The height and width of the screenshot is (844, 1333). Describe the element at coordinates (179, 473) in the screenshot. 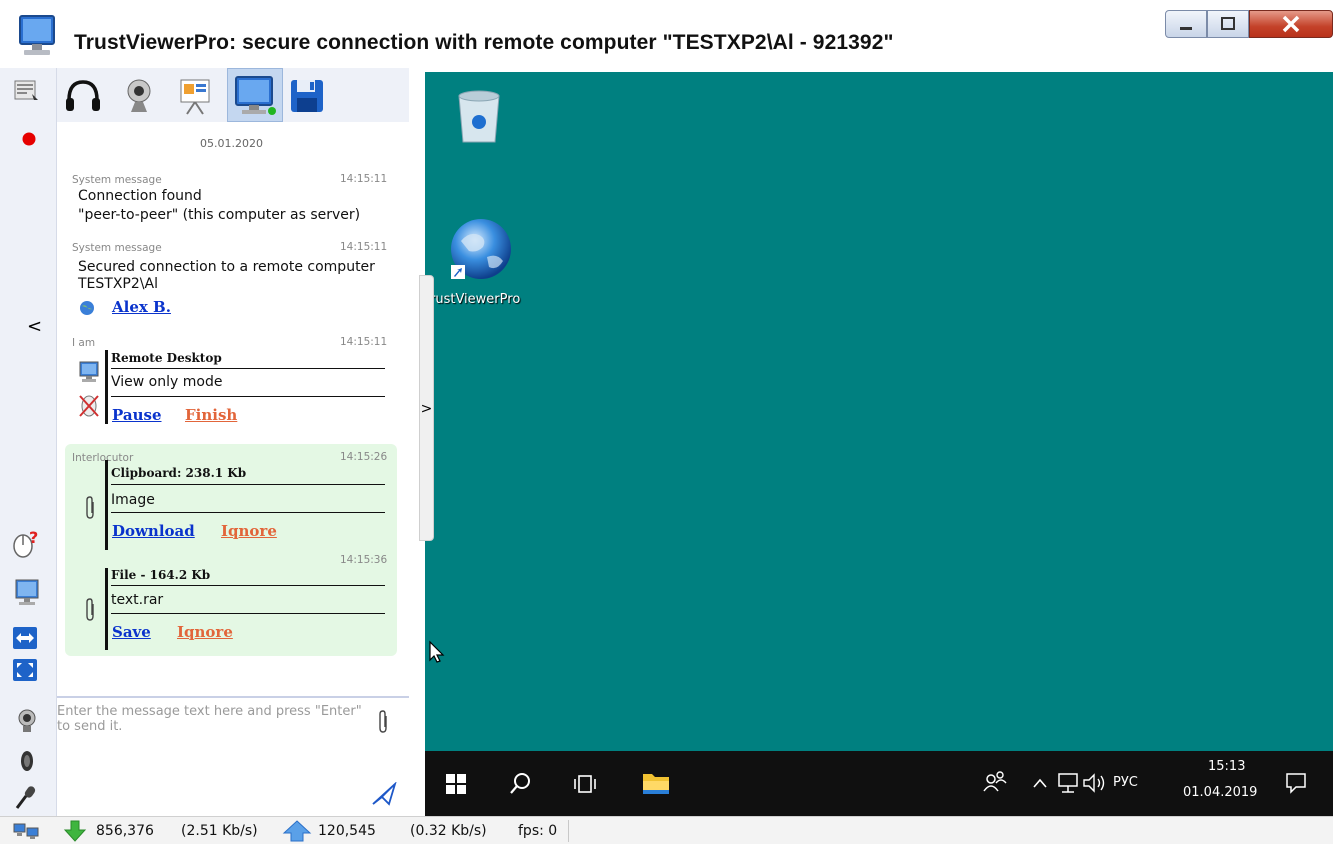

I see `block-title: Clipboard: 238.1 Kb` at that location.